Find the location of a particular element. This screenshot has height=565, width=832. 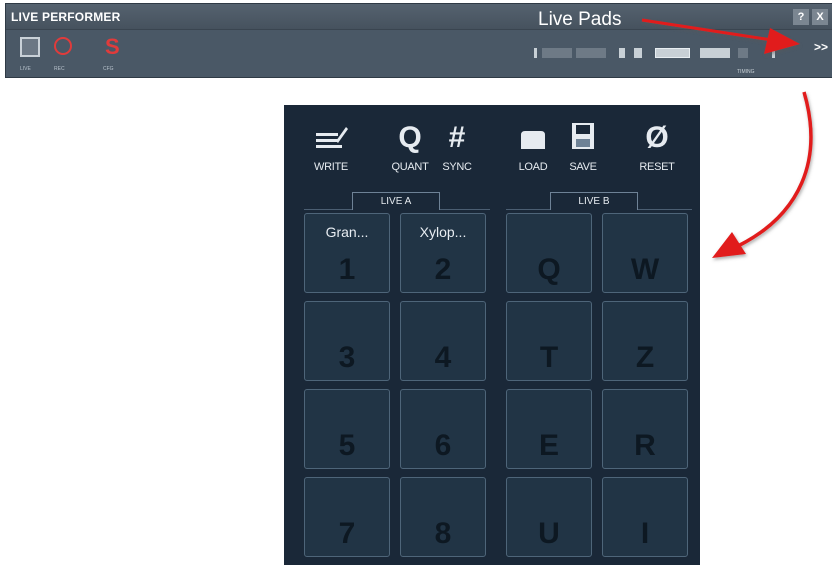

live-b-pad-t: T is located at coordinates (549, 341).